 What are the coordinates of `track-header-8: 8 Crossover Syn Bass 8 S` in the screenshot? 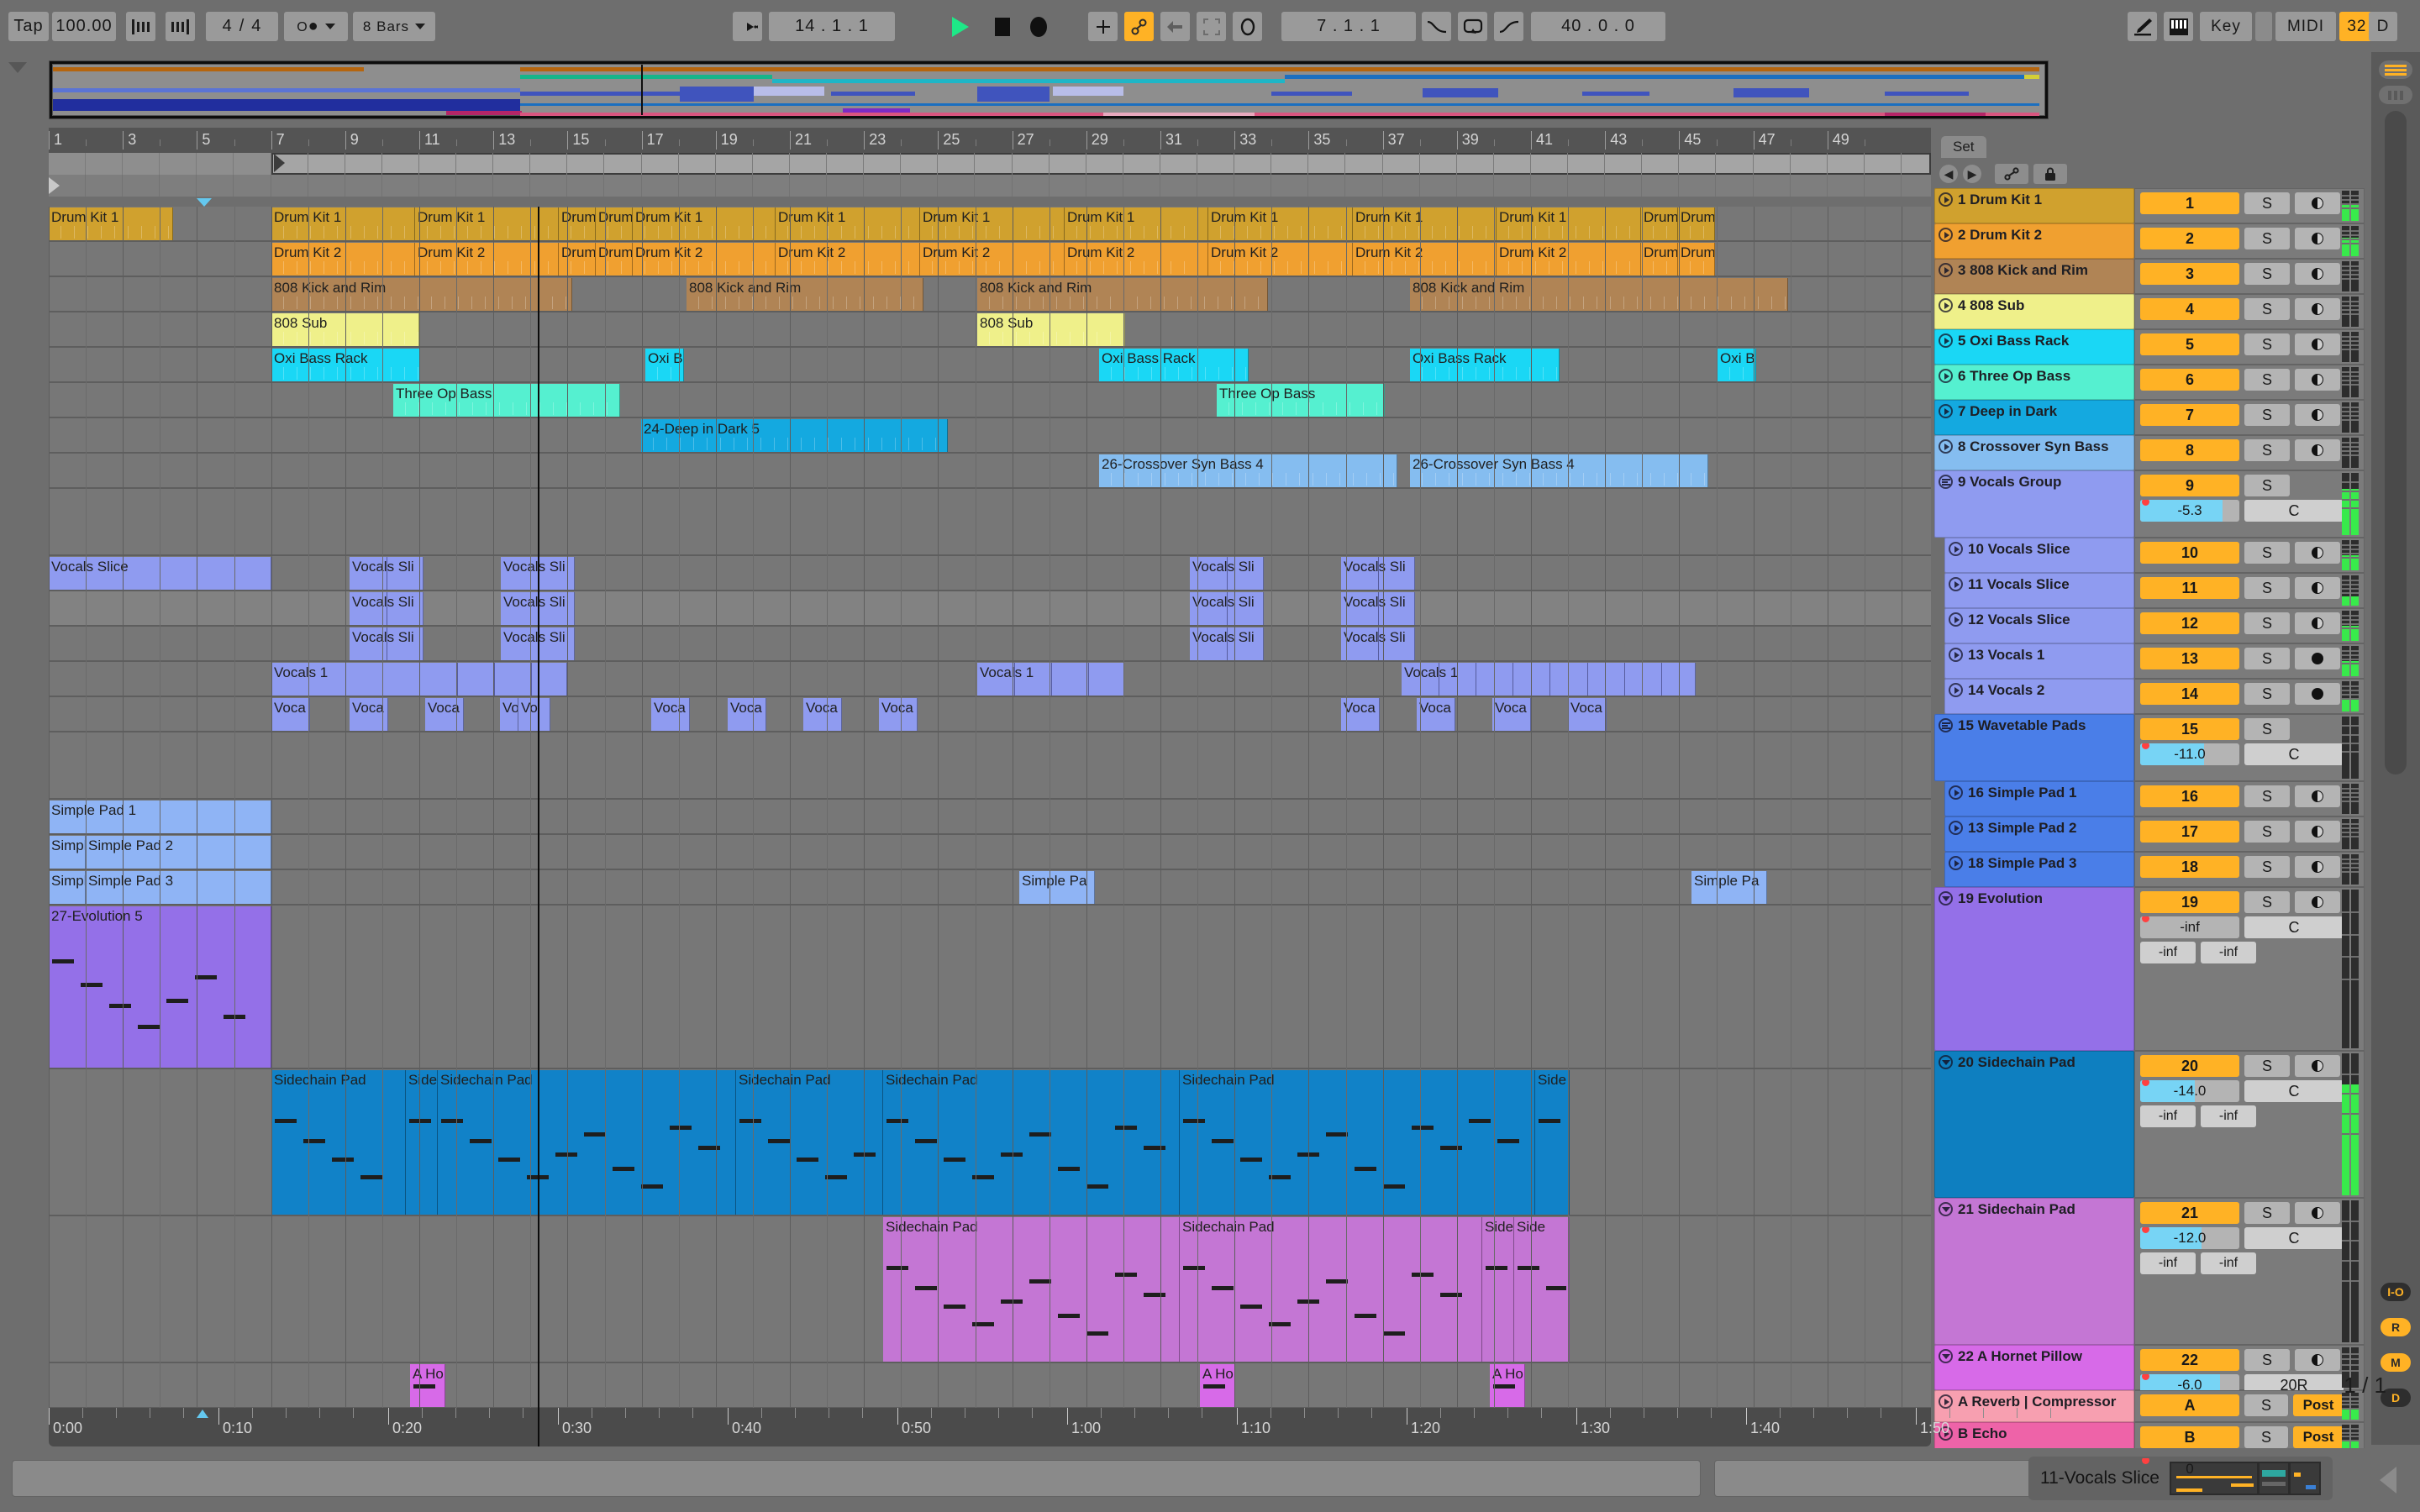 It's located at (2152, 452).